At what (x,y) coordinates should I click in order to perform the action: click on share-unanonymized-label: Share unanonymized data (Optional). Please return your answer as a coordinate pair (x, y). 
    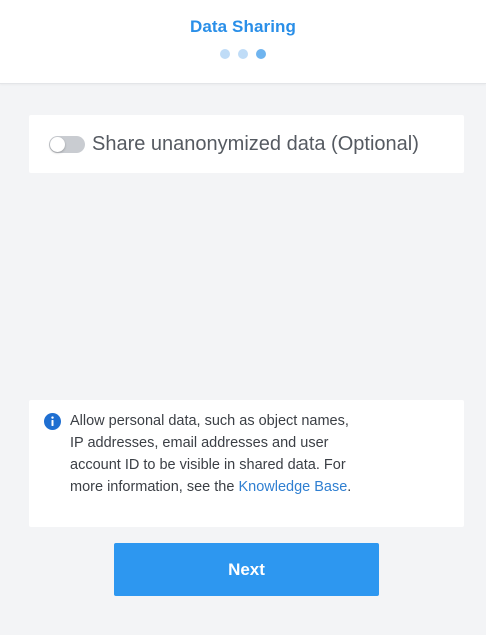
    Looking at the image, I should click on (255, 144).